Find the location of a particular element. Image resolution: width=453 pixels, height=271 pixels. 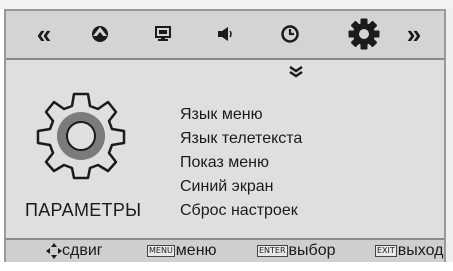

exit-key-badge: EXIT is located at coordinates (386, 251).